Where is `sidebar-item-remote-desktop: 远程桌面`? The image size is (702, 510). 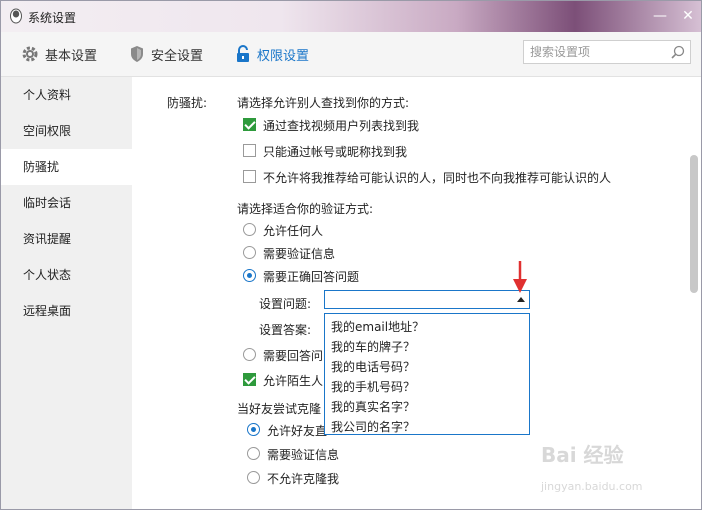
sidebar-item-remote-desktop: 远程桌面 is located at coordinates (66, 311).